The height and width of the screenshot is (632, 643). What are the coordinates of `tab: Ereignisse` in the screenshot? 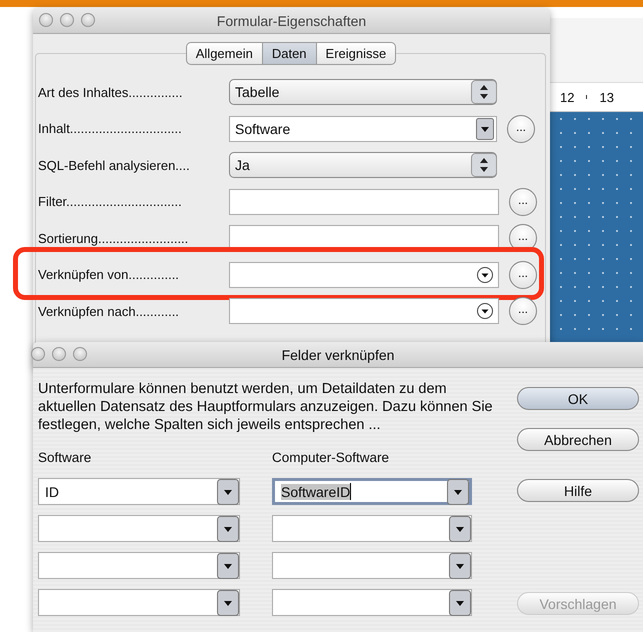 It's located at (356, 53).